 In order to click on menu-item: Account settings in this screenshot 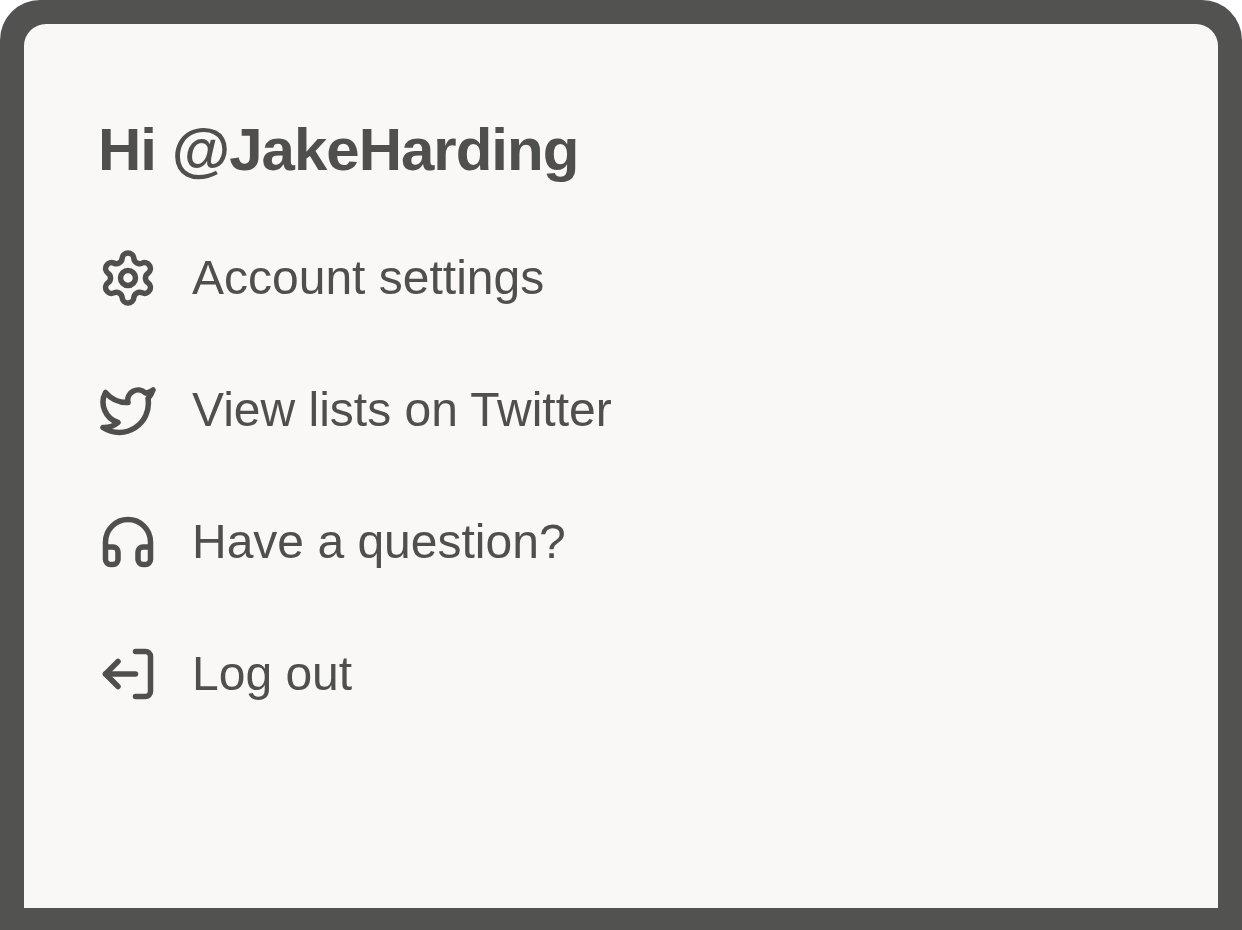, I will do `click(321, 278)`.